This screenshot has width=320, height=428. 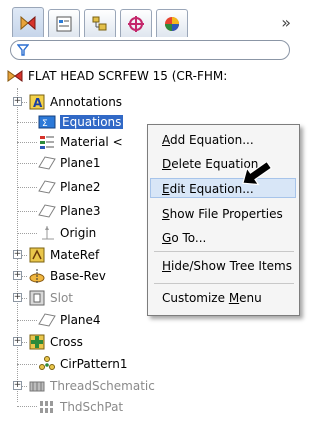 I want to click on part-icon, so click(x=15, y=76).